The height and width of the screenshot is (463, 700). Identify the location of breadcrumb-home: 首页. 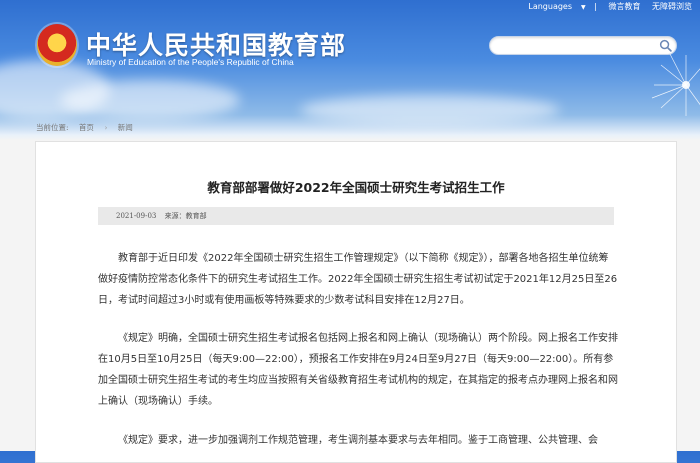
(86, 127).